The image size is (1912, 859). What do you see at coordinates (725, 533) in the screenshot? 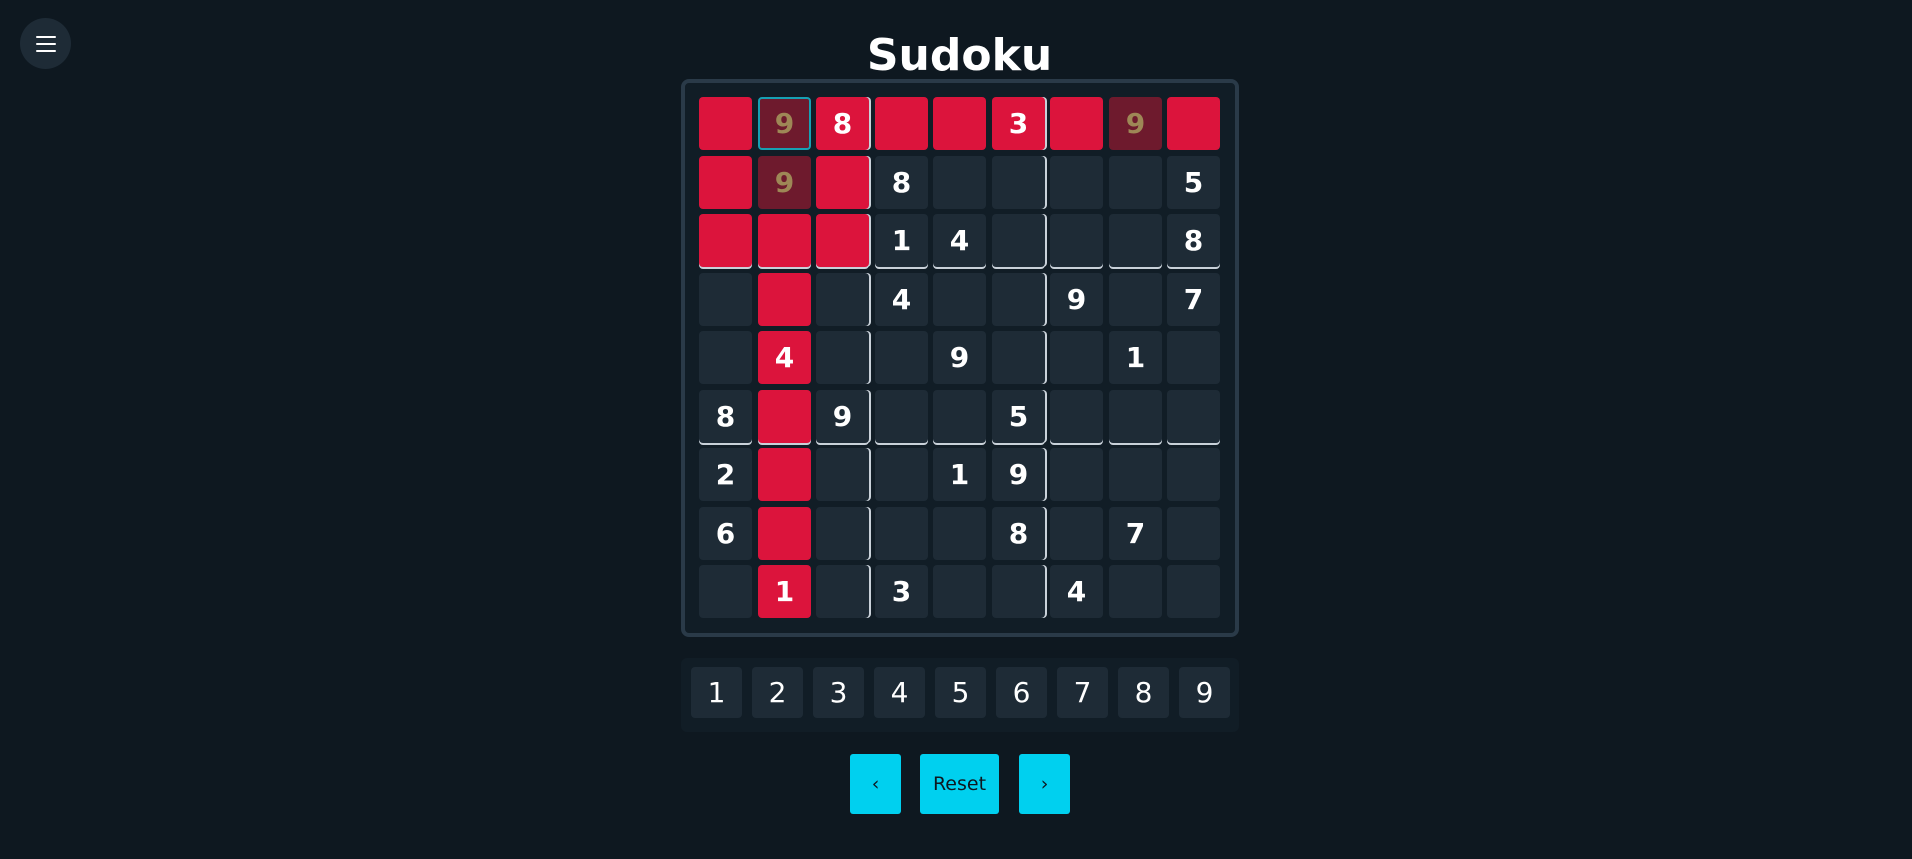
I see `sudoku-cell: 6` at bounding box center [725, 533].